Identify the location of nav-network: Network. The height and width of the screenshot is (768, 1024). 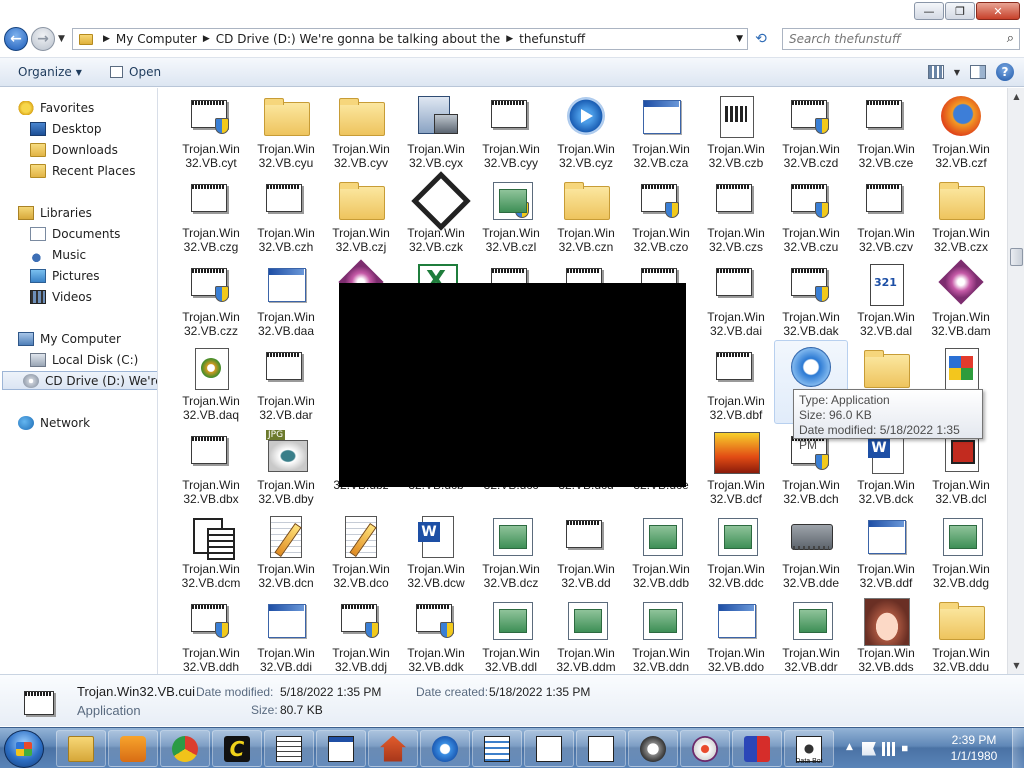
(54, 422).